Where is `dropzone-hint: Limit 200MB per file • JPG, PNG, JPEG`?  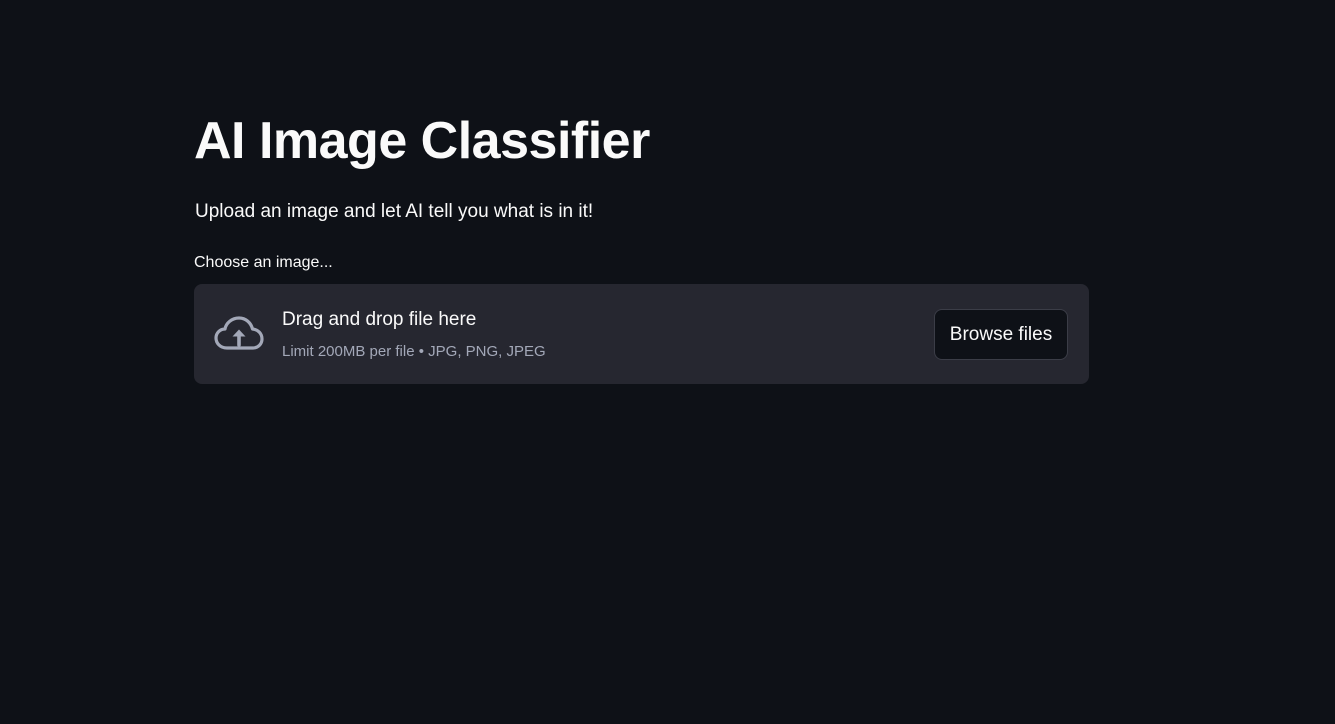 dropzone-hint: Limit 200MB per file • JPG, PNG, JPEG is located at coordinates (414, 351).